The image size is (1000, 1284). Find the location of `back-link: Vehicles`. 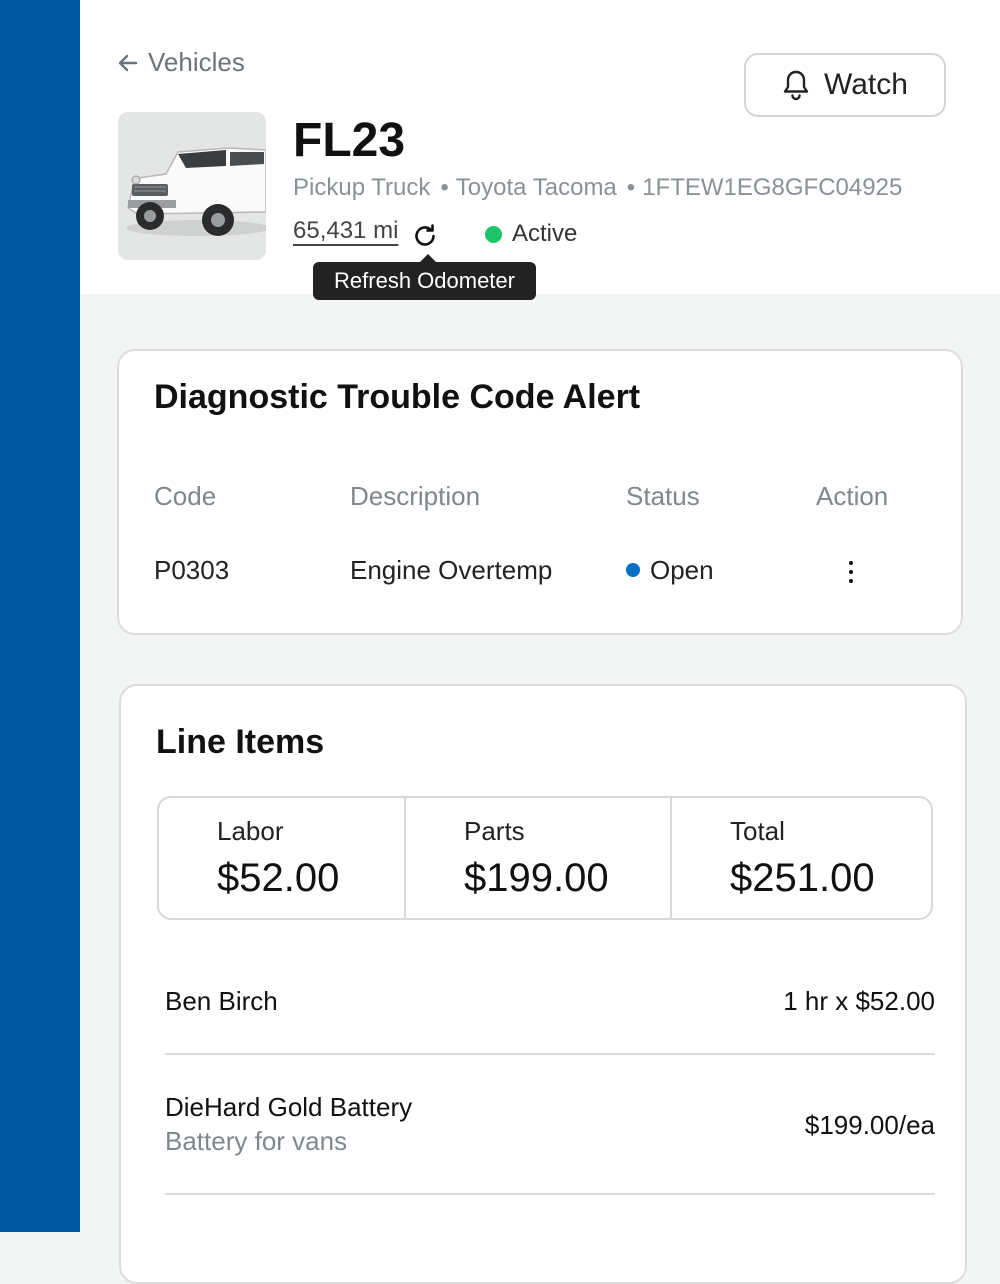

back-link: Vehicles is located at coordinates (181, 62).